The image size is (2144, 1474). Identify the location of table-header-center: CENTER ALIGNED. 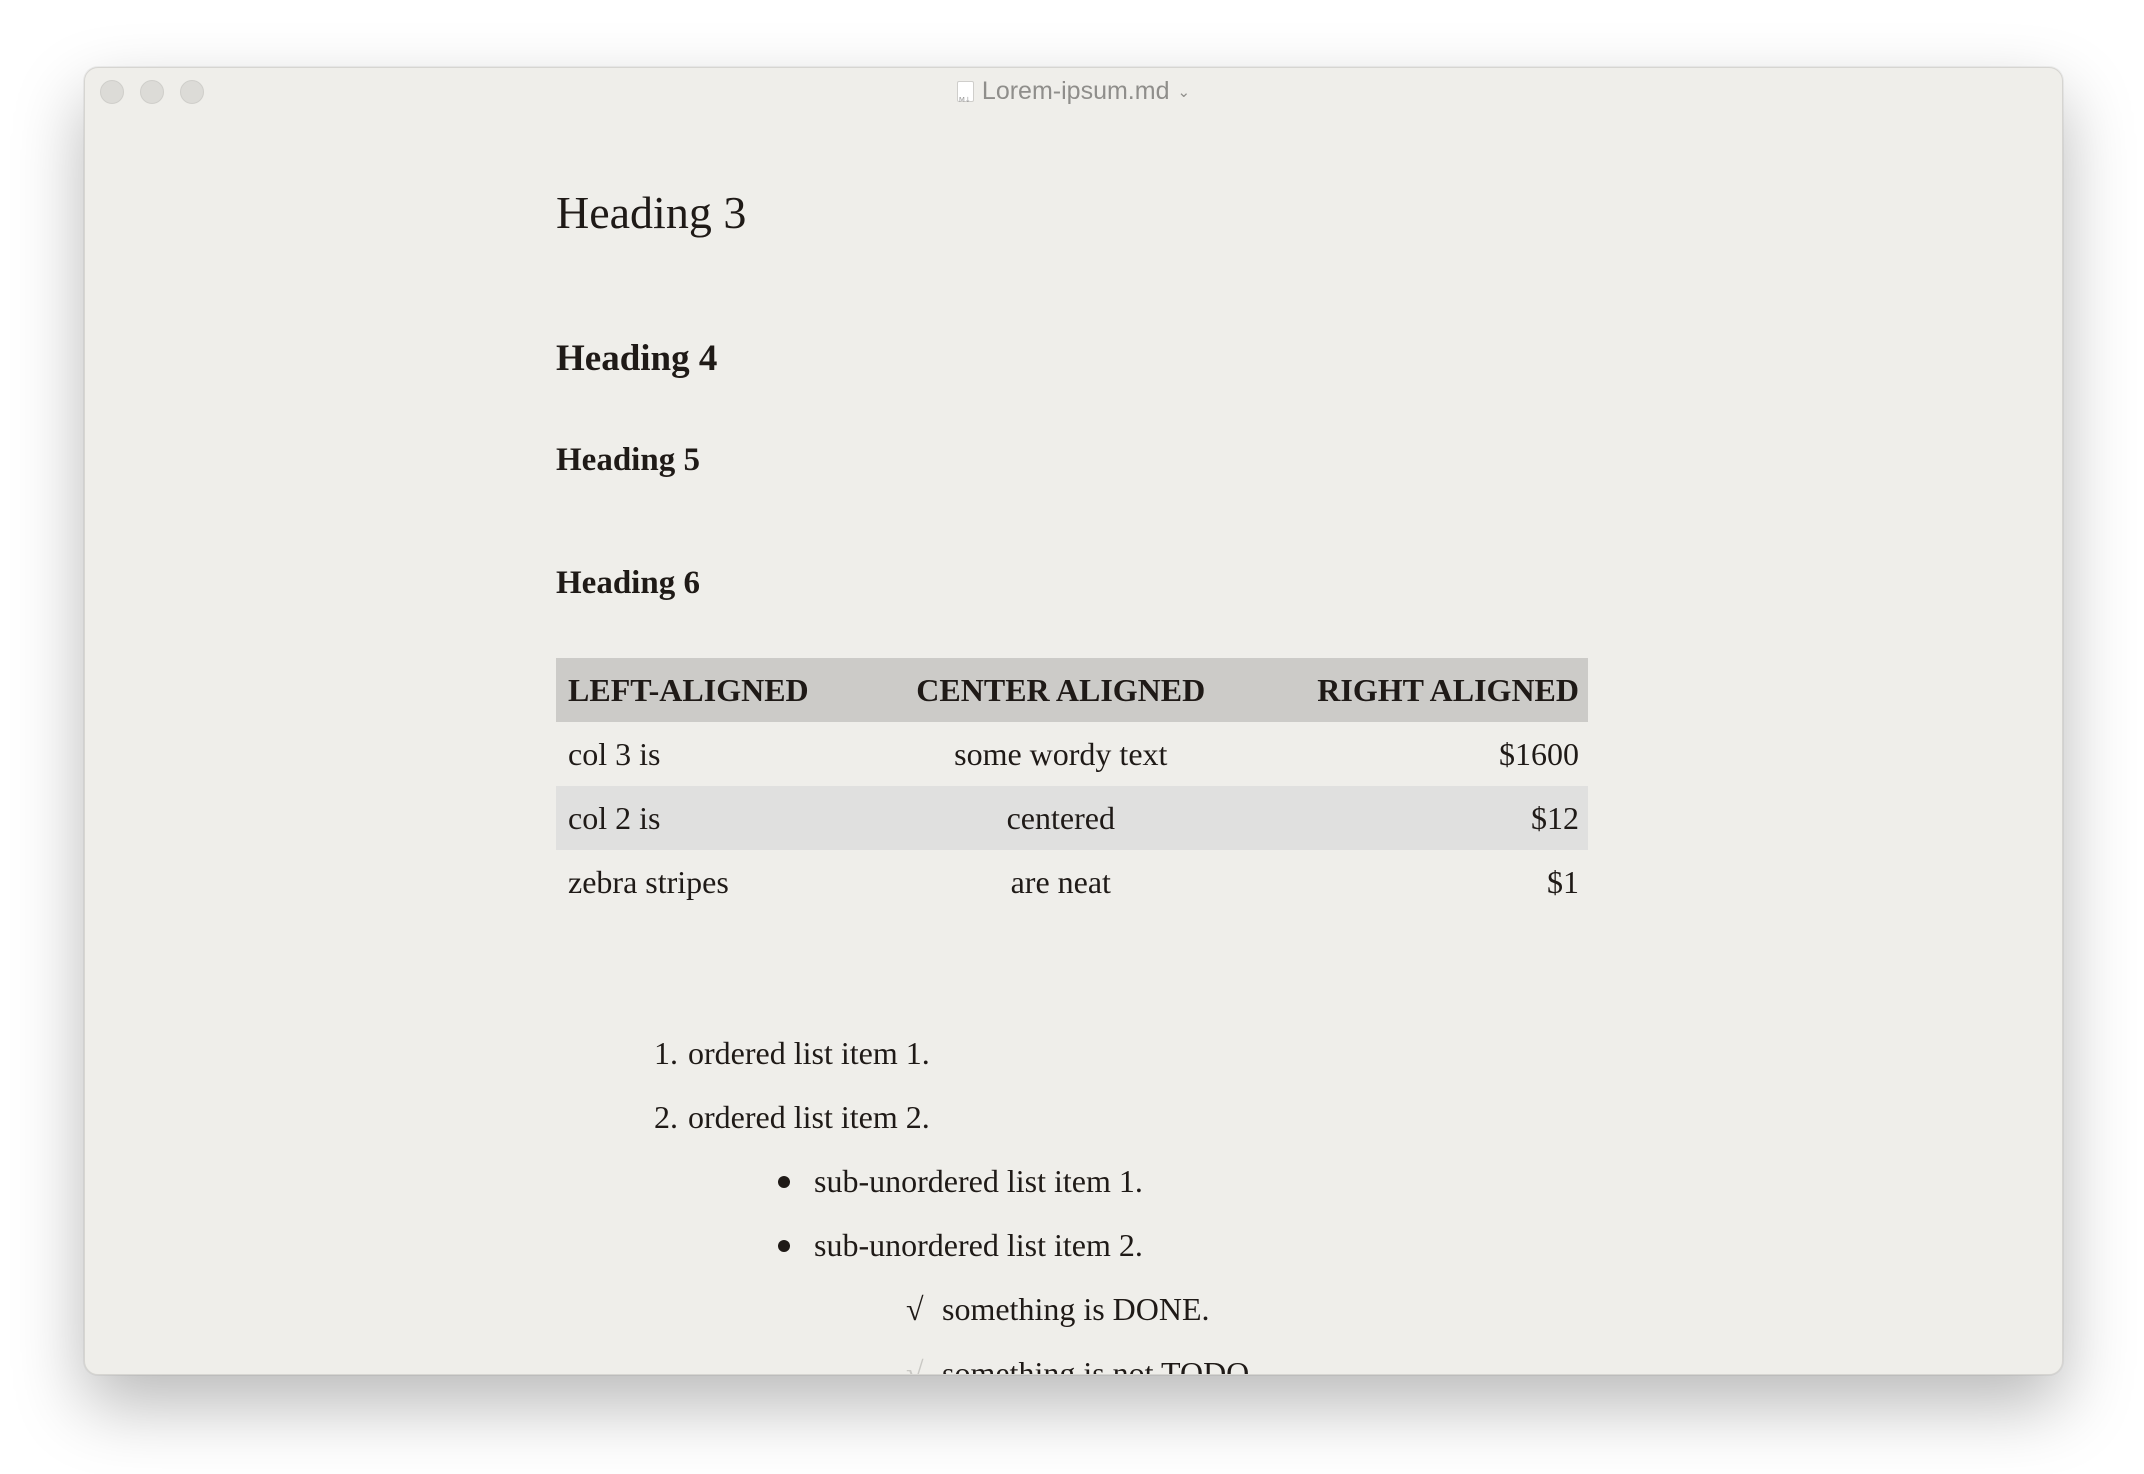
(1061, 689).